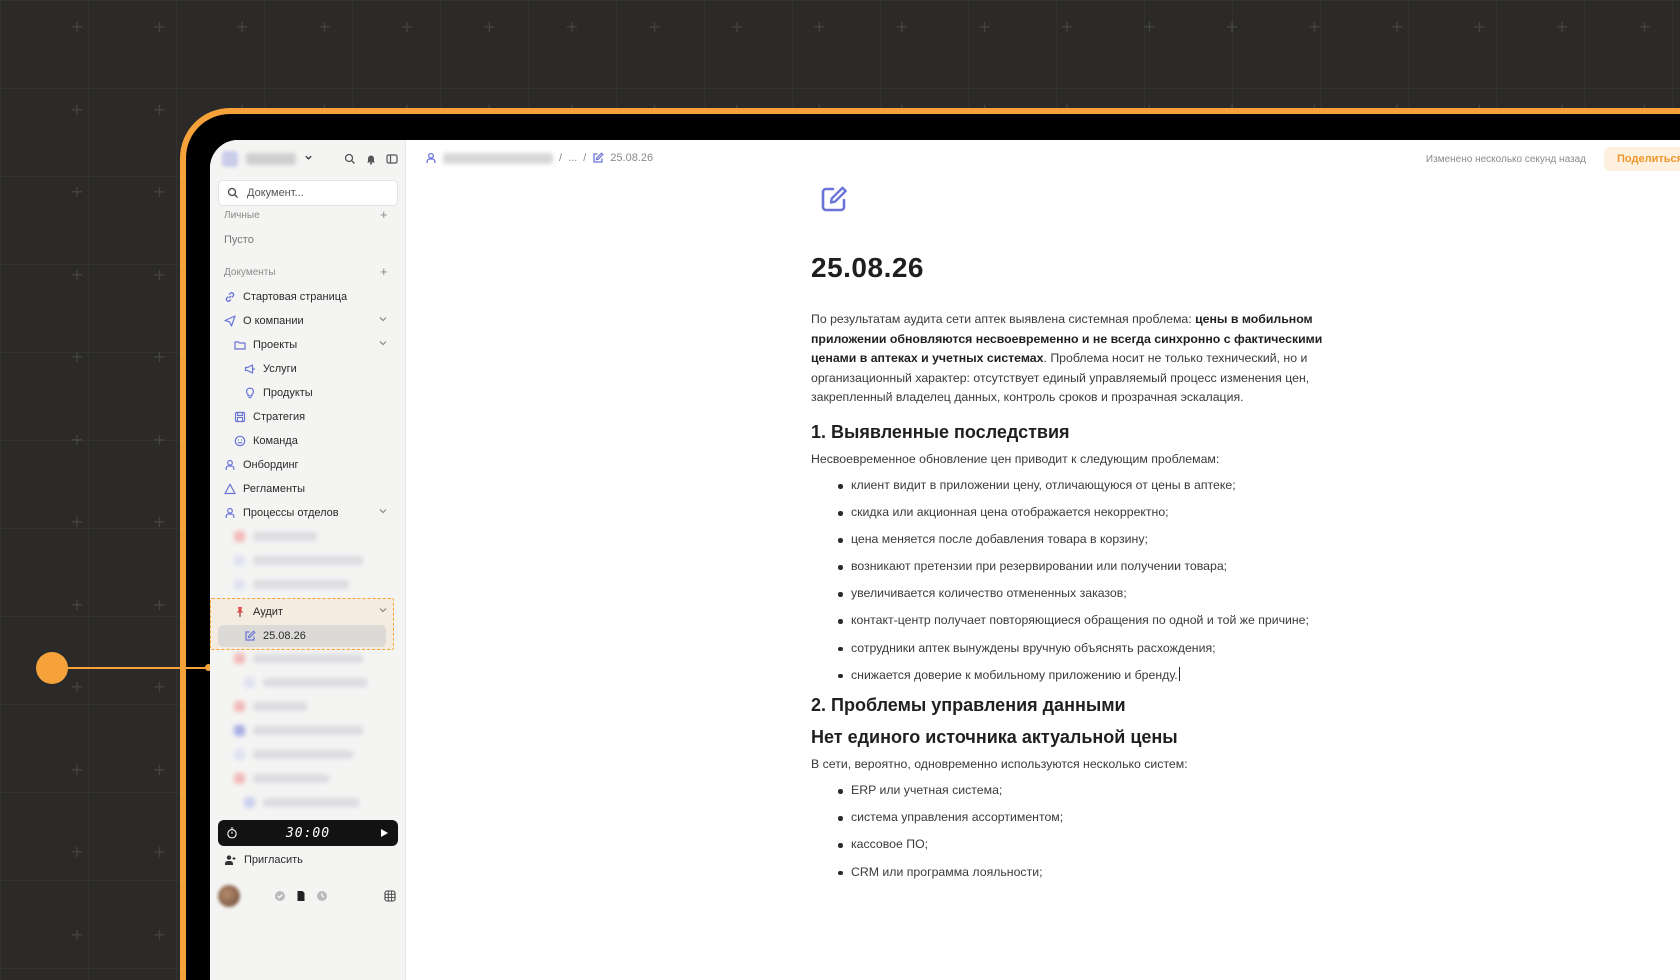 This screenshot has width=1680, height=980. Describe the element at coordinates (384, 214) in the screenshot. I see `add-personal-button: +` at that location.